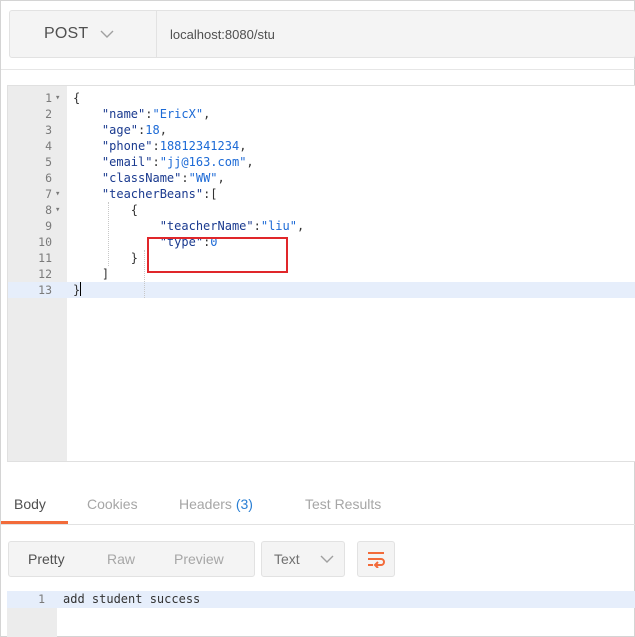 The image size is (635, 637). I want to click on tab-label: Body, so click(30, 504).